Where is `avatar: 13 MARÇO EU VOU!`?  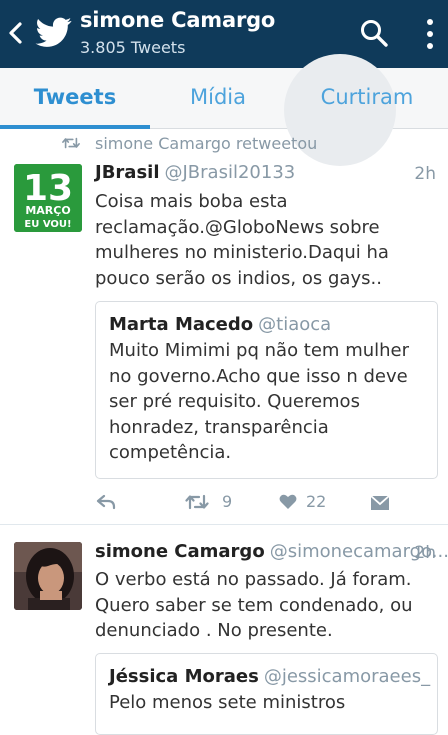 avatar: 13 MARÇO EU VOU! is located at coordinates (48, 198).